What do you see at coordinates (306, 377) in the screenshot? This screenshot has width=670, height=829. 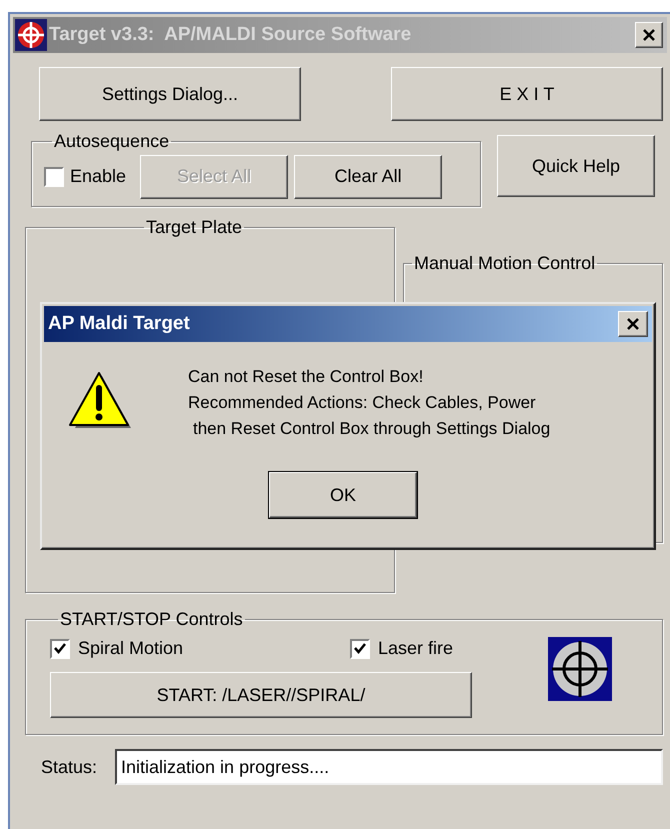 I see `message-text: Can not Reset the Control Box!` at bounding box center [306, 377].